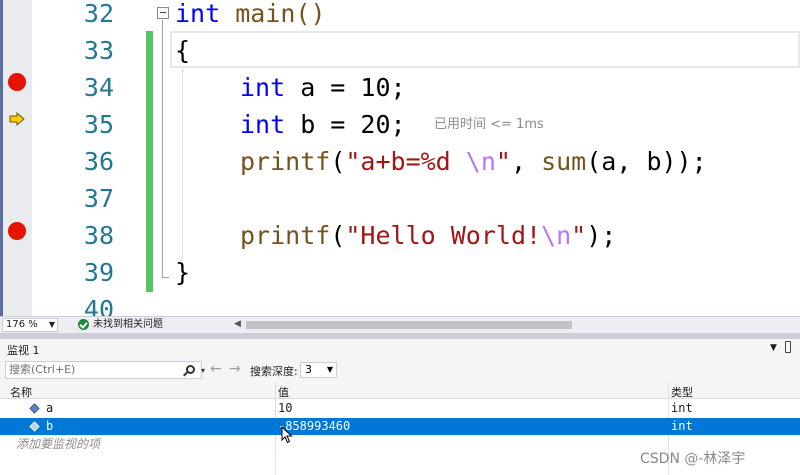 The width and height of the screenshot is (800, 475). I want to click on line-number: 36, so click(98, 161).